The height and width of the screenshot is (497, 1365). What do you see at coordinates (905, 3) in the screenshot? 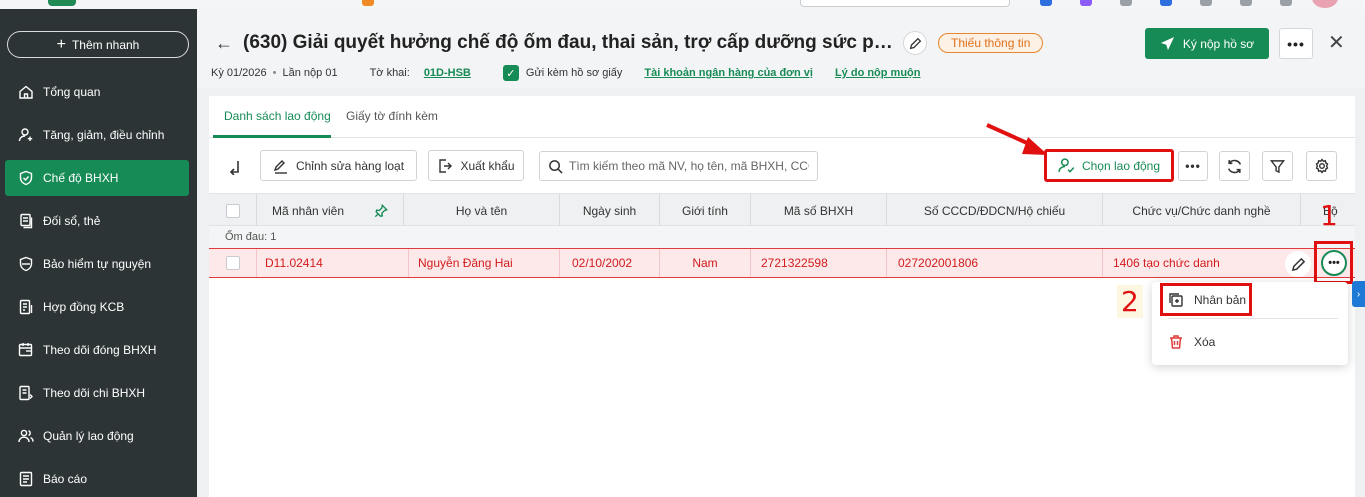
I see `global-search-input` at bounding box center [905, 3].